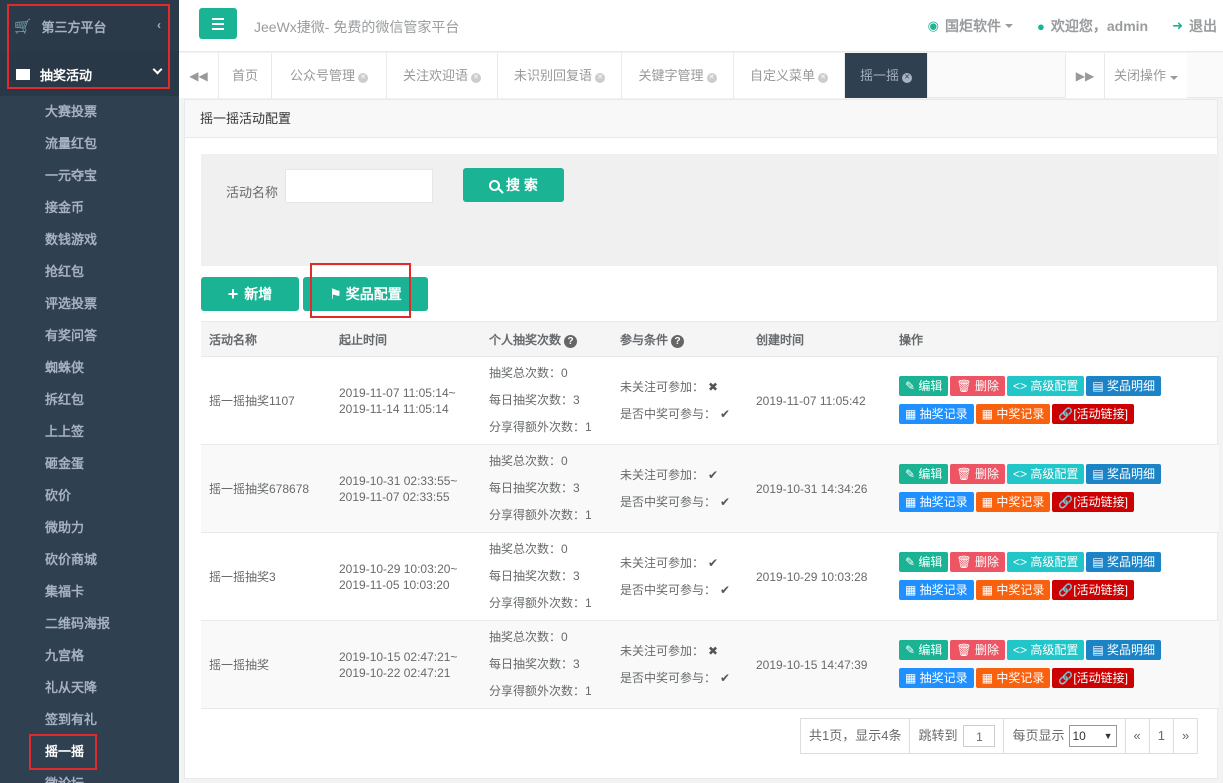 Image resolution: width=1223 pixels, height=783 pixels. I want to click on company-menu: ◉ 国炬软件, so click(970, 26).